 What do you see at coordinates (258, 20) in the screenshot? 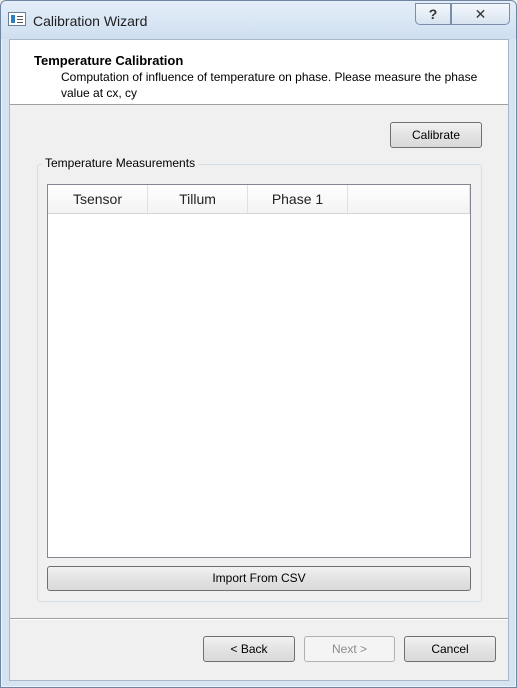
I see `title-bar: Calibration Wizard ? ✕` at bounding box center [258, 20].